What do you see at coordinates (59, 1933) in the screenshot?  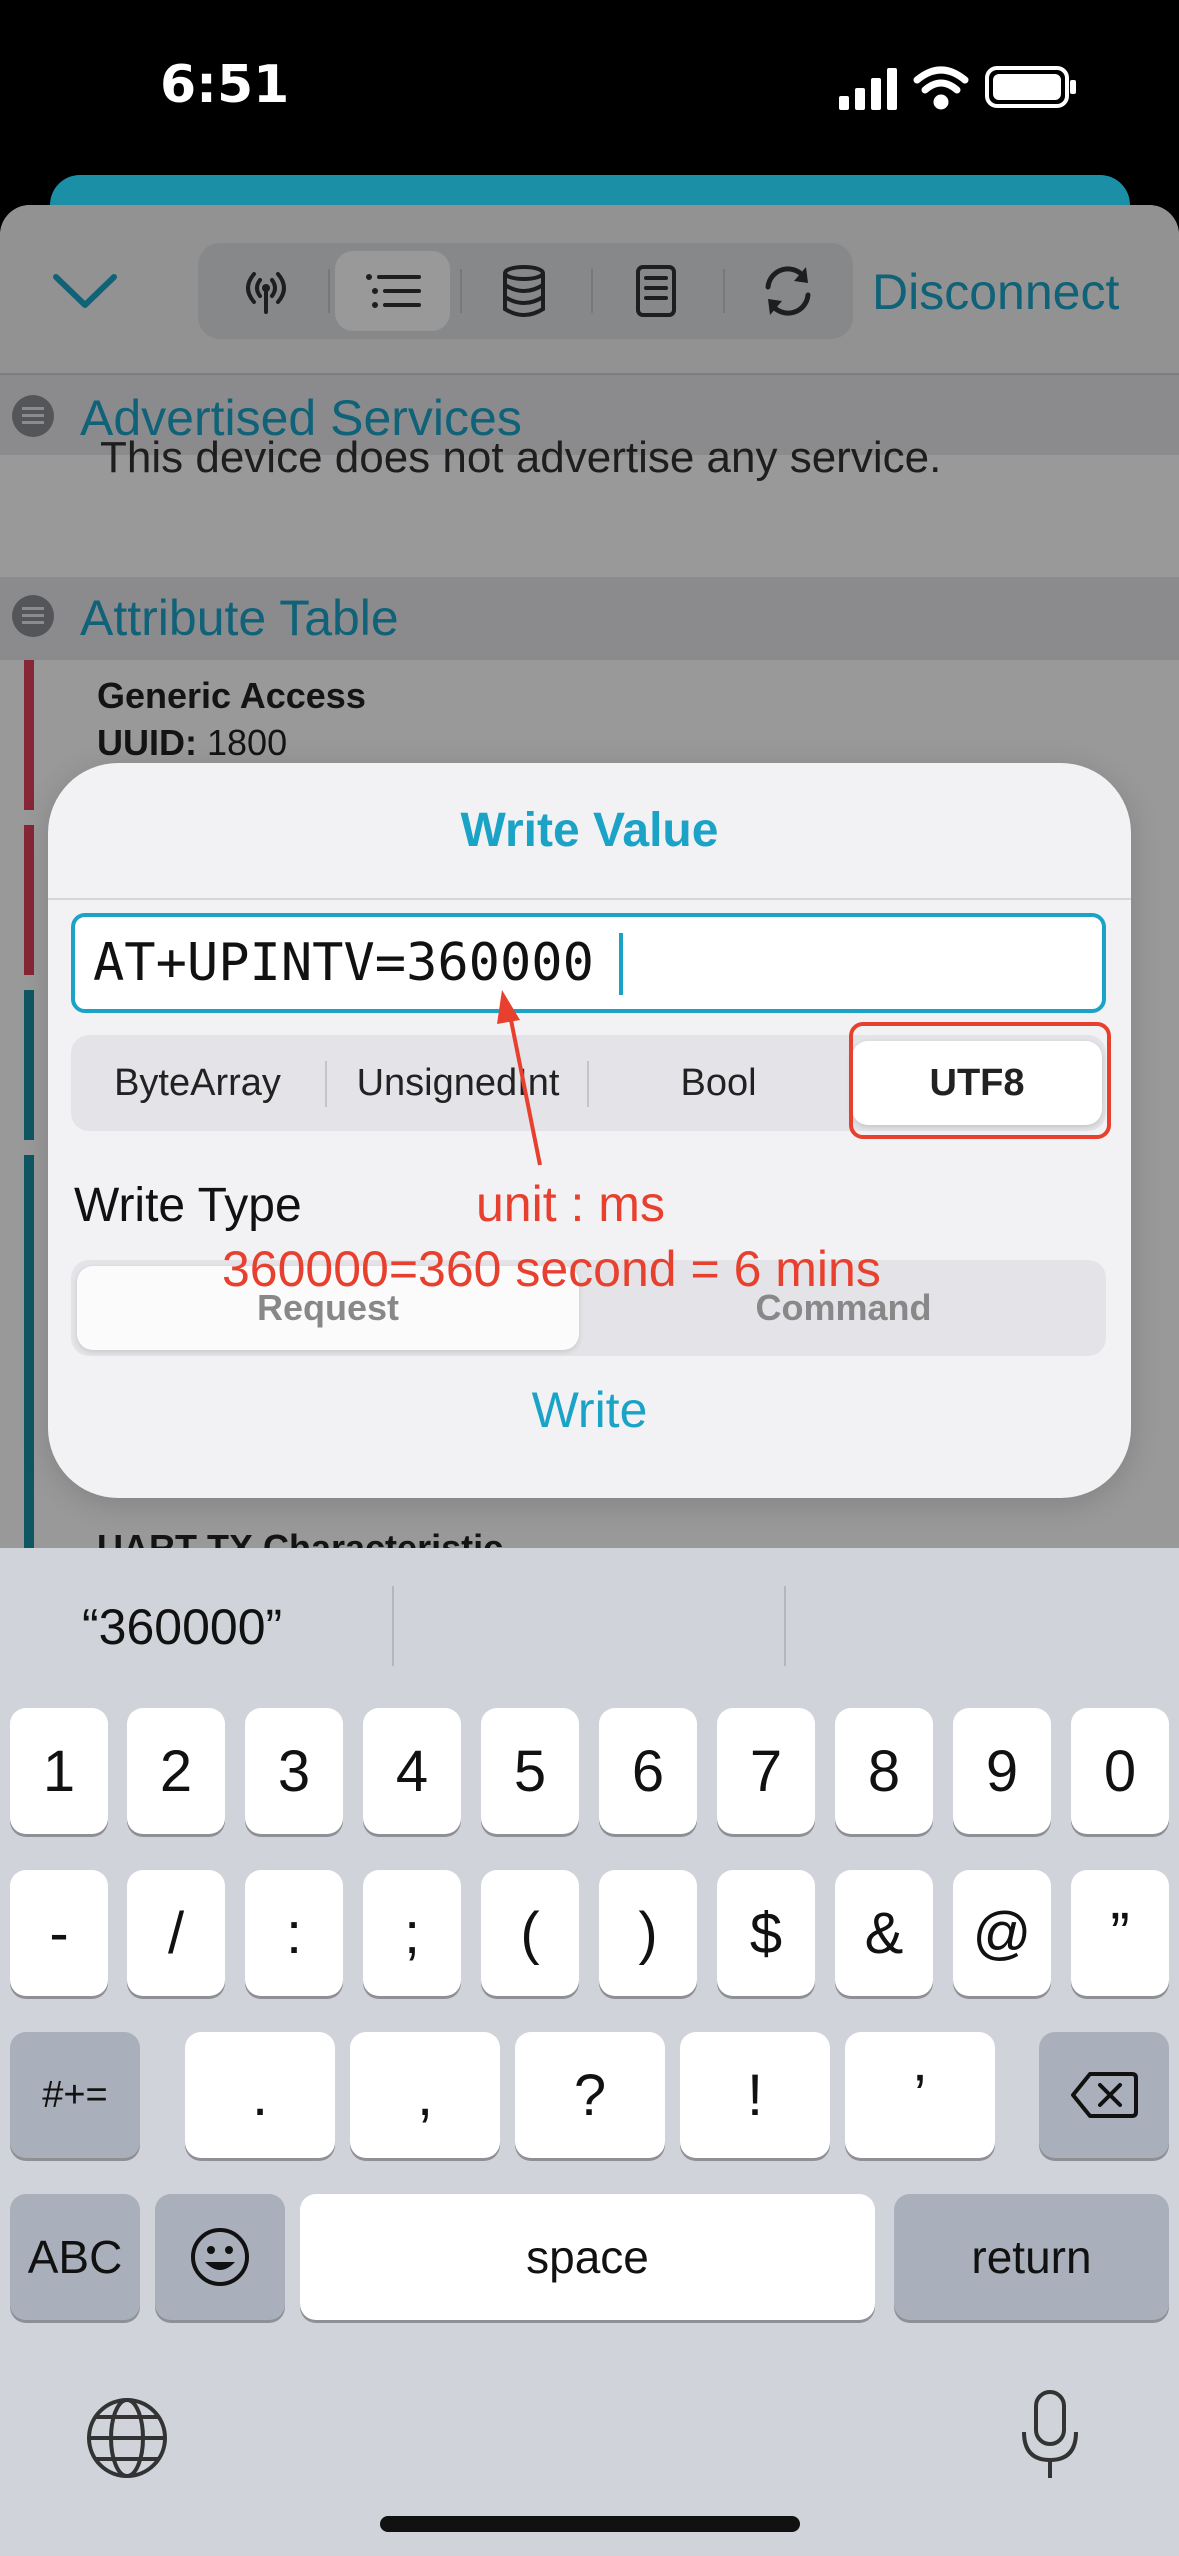 I see `key-hyphen: -` at bounding box center [59, 1933].